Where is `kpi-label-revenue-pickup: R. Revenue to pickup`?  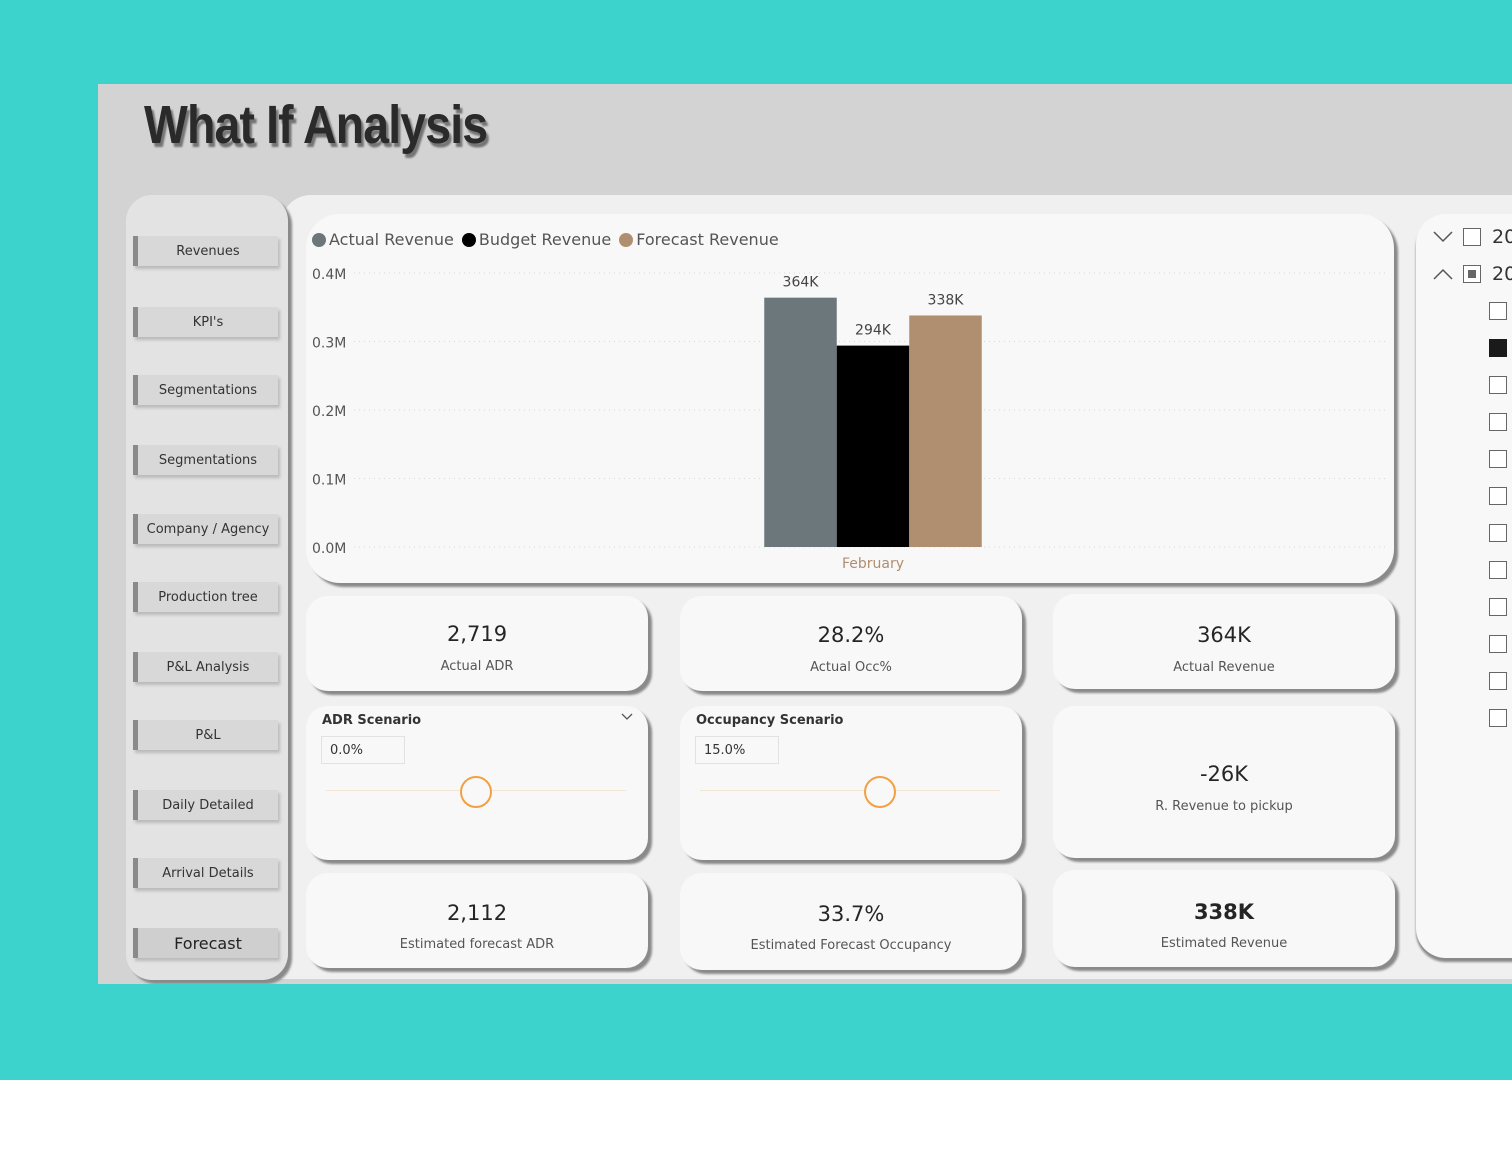
kpi-label-revenue-pickup: R. Revenue to pickup is located at coordinates (1224, 806).